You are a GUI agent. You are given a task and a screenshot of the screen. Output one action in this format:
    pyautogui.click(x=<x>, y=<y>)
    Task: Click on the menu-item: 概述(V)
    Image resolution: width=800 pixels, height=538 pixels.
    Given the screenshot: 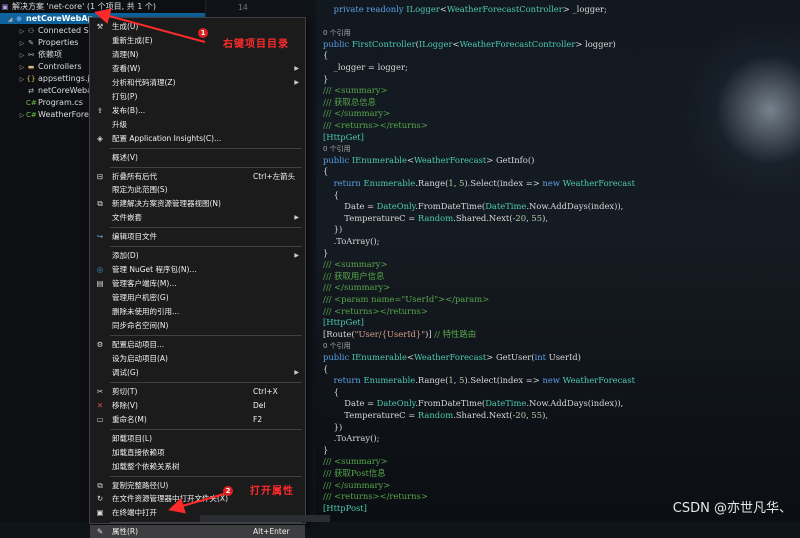 What is the action you would take?
    pyautogui.click(x=197, y=157)
    